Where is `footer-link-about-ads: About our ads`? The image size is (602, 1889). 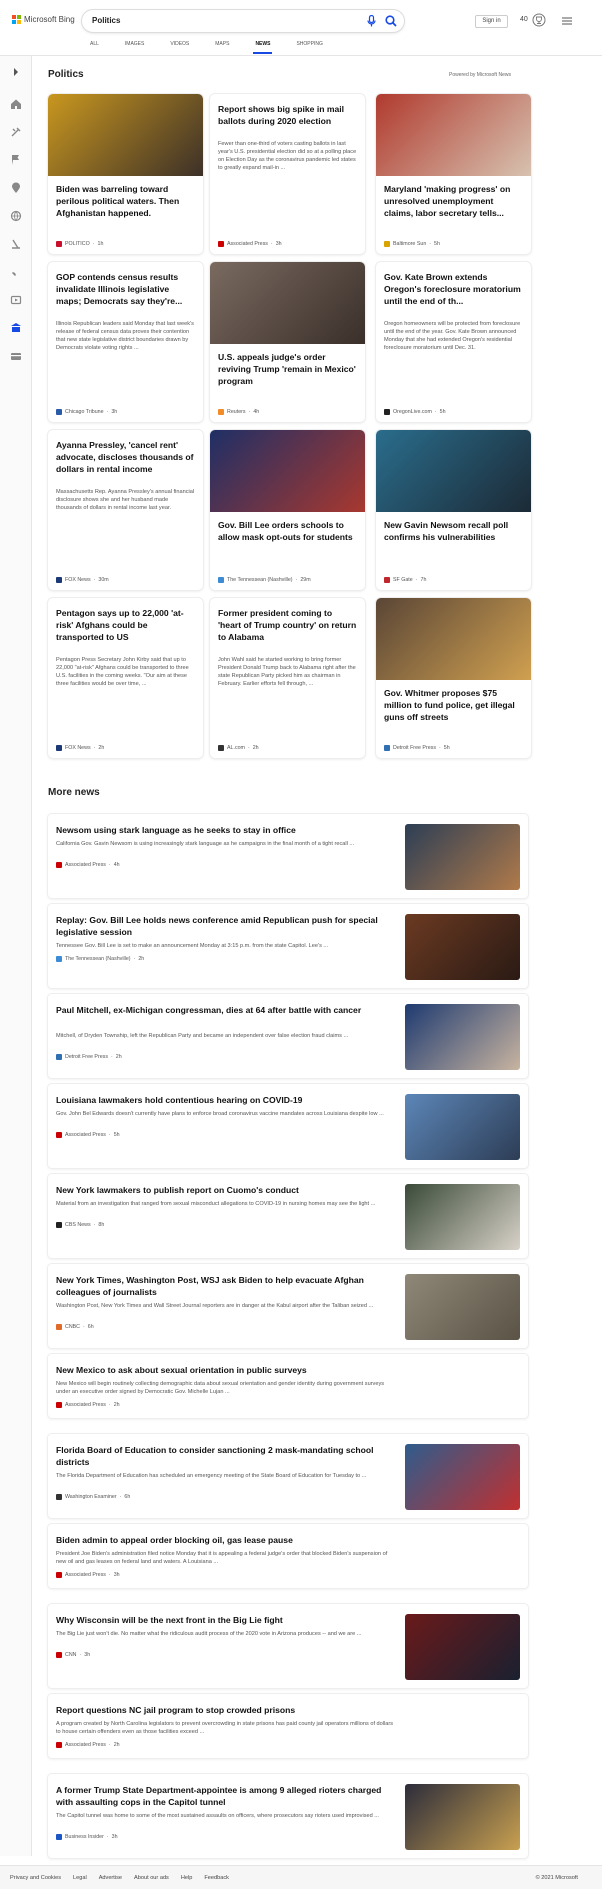
footer-link-about-ads: About our ads is located at coordinates (151, 1878).